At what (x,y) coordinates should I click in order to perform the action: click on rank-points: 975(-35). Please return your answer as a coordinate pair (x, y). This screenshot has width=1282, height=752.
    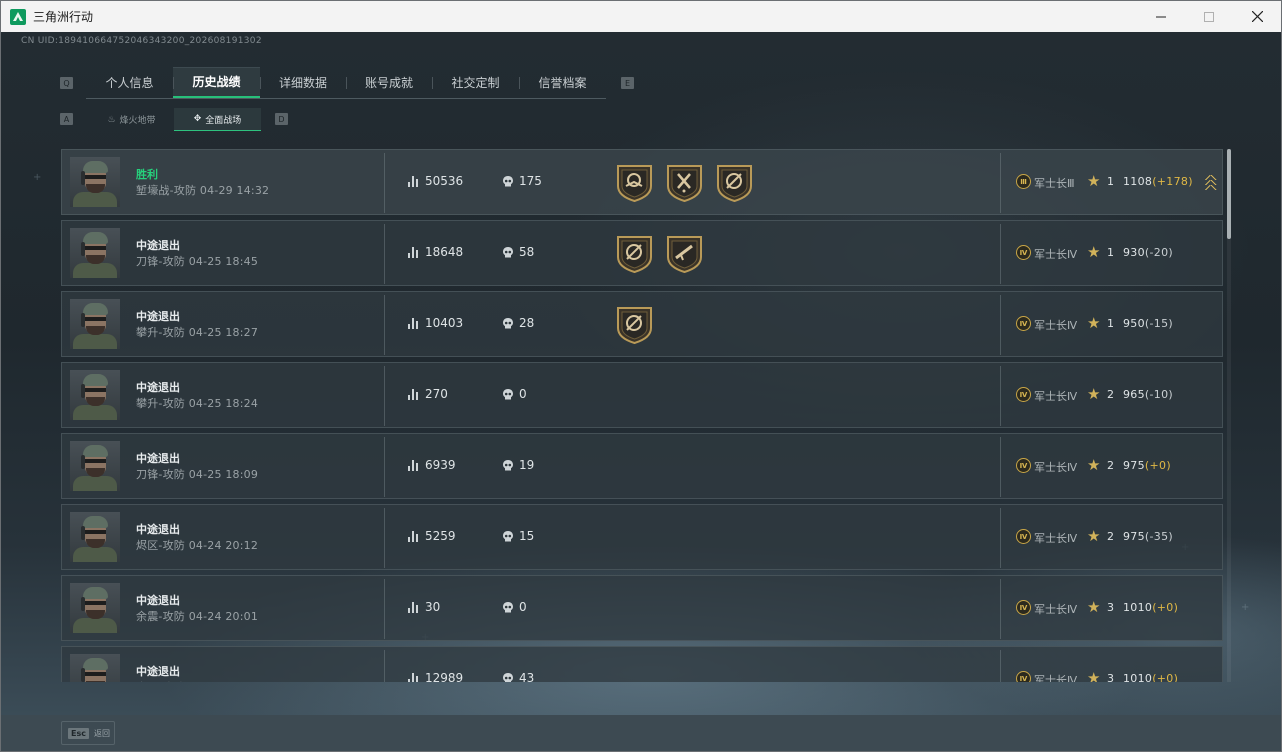
    Looking at the image, I should click on (1148, 536).